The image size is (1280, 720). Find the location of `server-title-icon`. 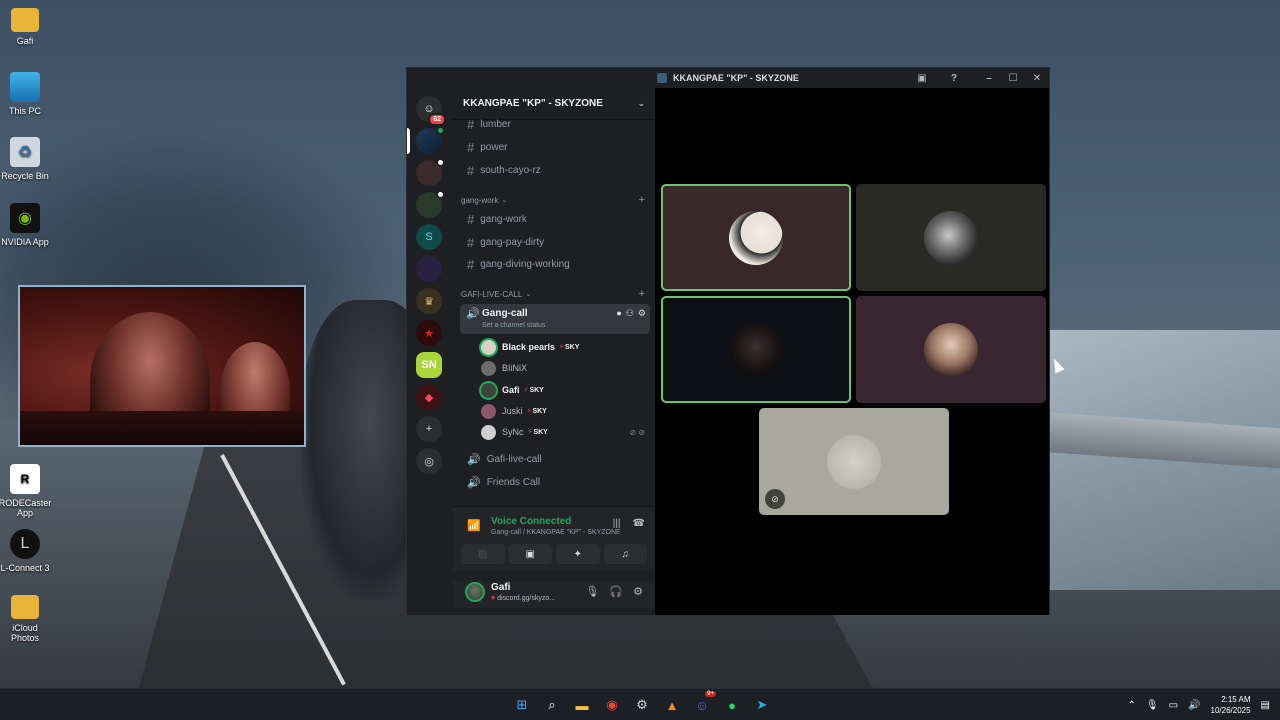

server-title-icon is located at coordinates (662, 78).